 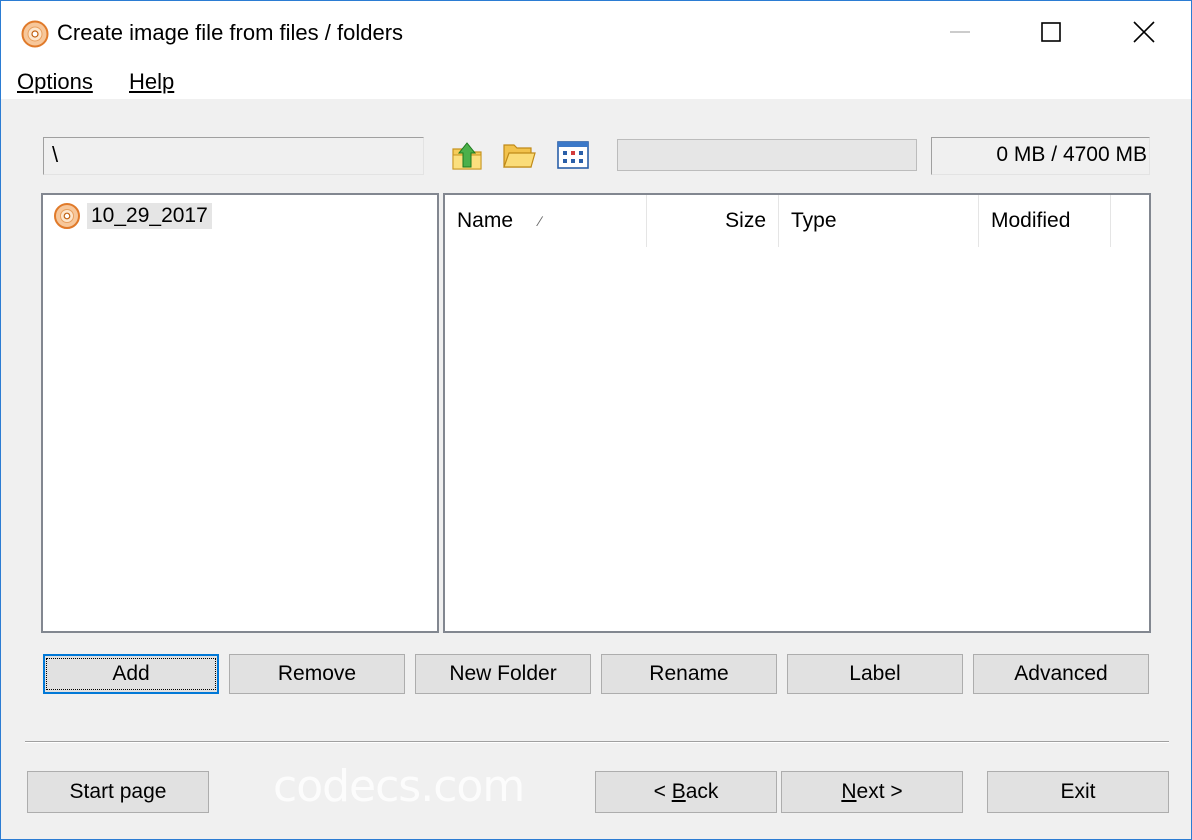 I want to click on maximize-button, so click(x=1051, y=32).